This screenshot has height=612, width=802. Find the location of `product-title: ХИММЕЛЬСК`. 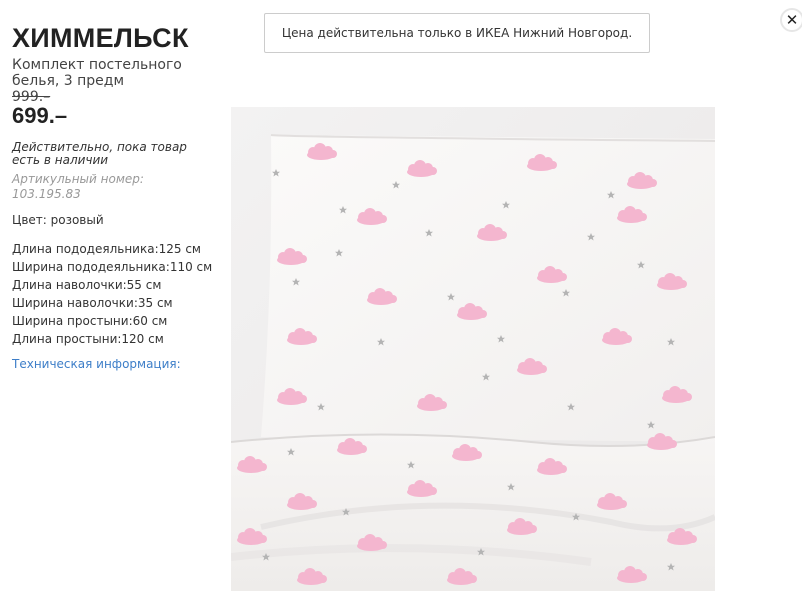

product-title: ХИММЕЛЬСК is located at coordinates (100, 38).